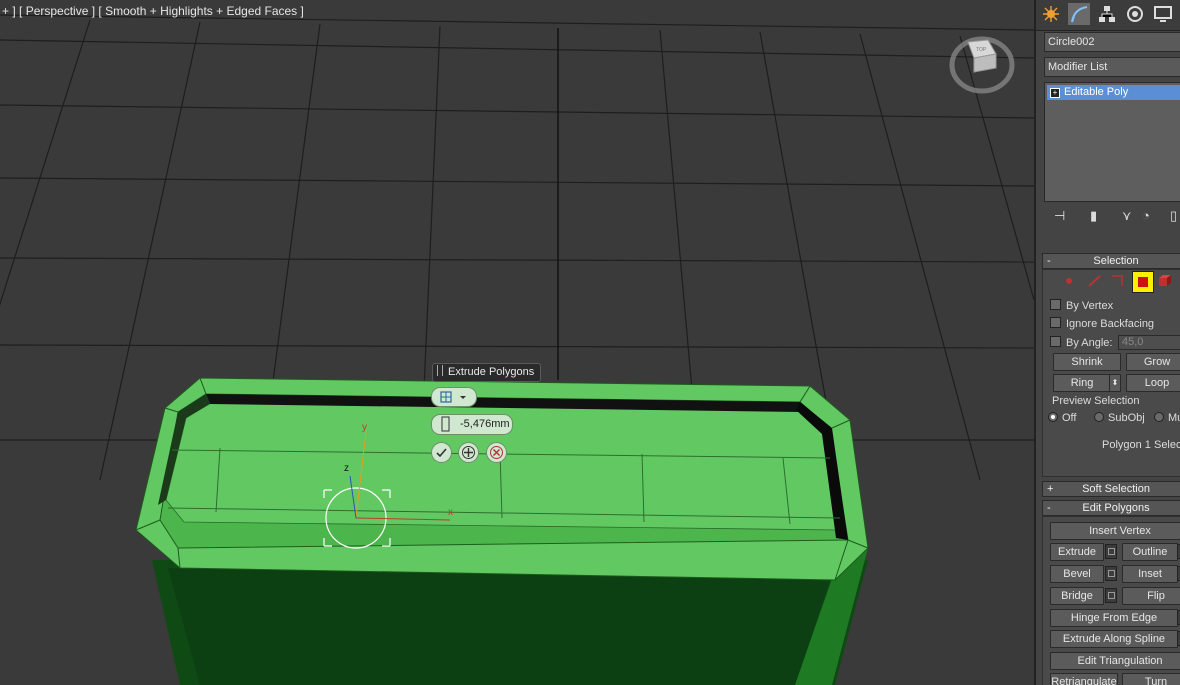  I want to click on stack-item-editable-poly: + Editable Poly, so click(1113, 92).